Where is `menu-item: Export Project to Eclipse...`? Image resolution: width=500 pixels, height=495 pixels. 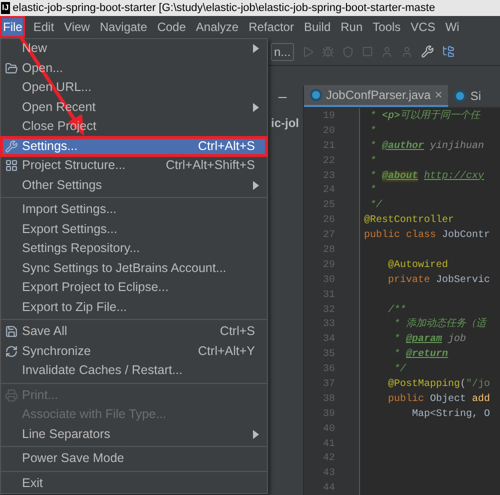 menu-item: Export Project to Eclipse... is located at coordinates (134, 288).